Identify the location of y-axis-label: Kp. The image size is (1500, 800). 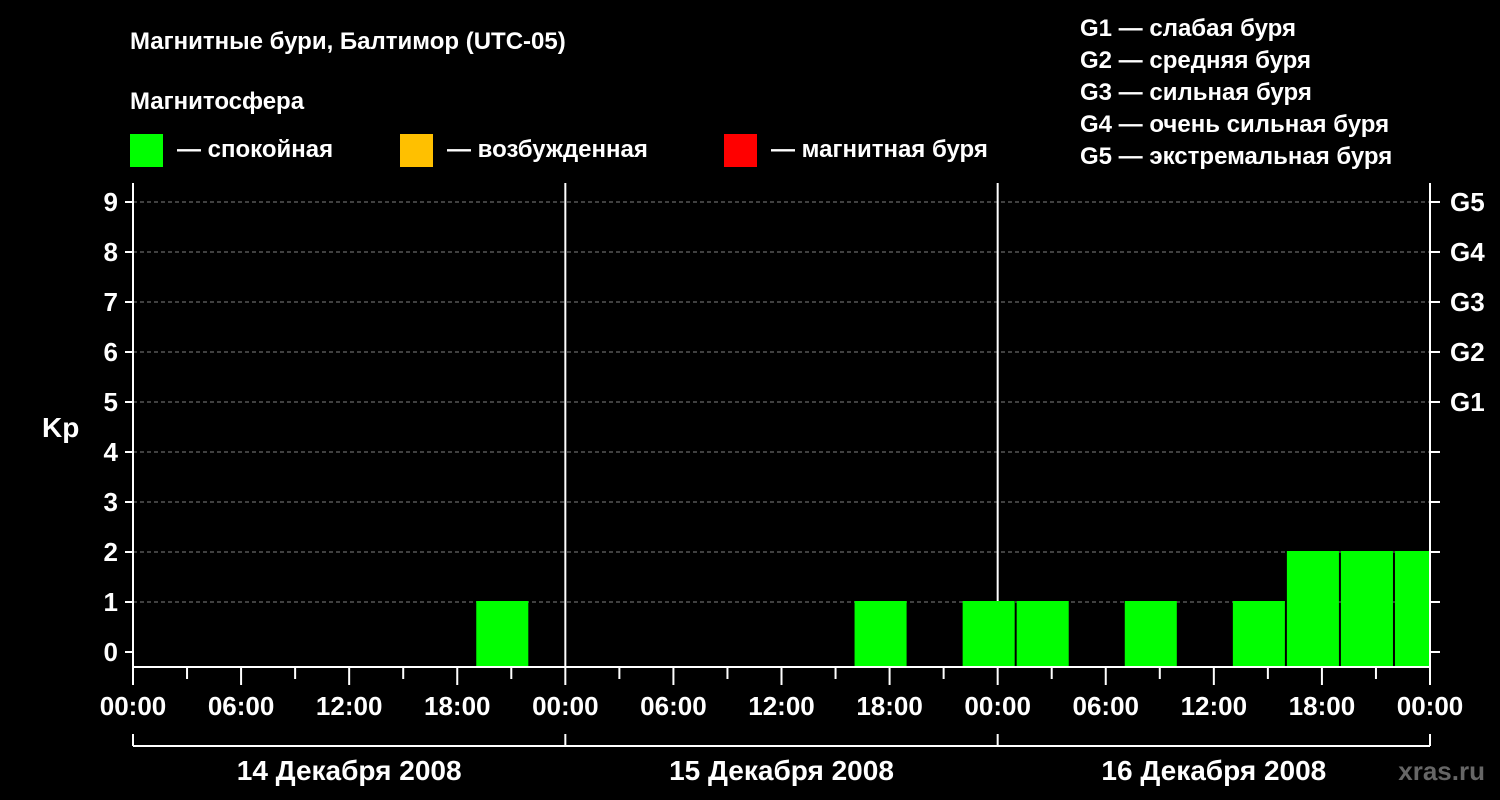
(60, 427).